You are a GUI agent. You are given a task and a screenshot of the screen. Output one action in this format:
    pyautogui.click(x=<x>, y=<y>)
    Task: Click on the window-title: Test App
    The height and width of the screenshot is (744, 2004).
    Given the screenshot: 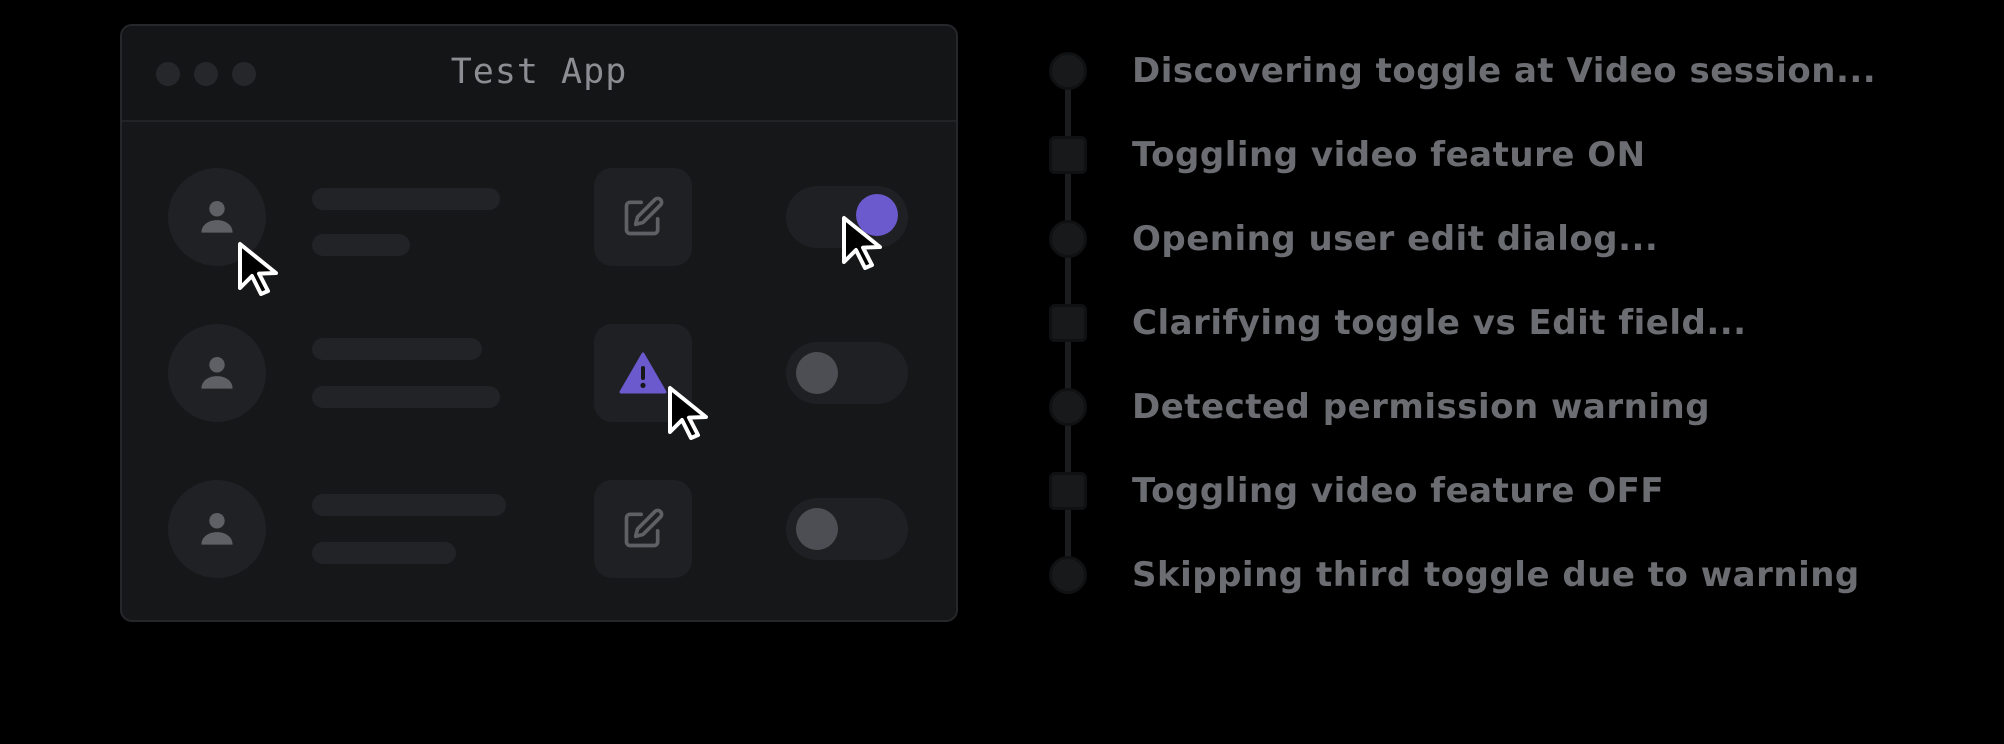 What is the action you would take?
    pyautogui.click(x=539, y=72)
    